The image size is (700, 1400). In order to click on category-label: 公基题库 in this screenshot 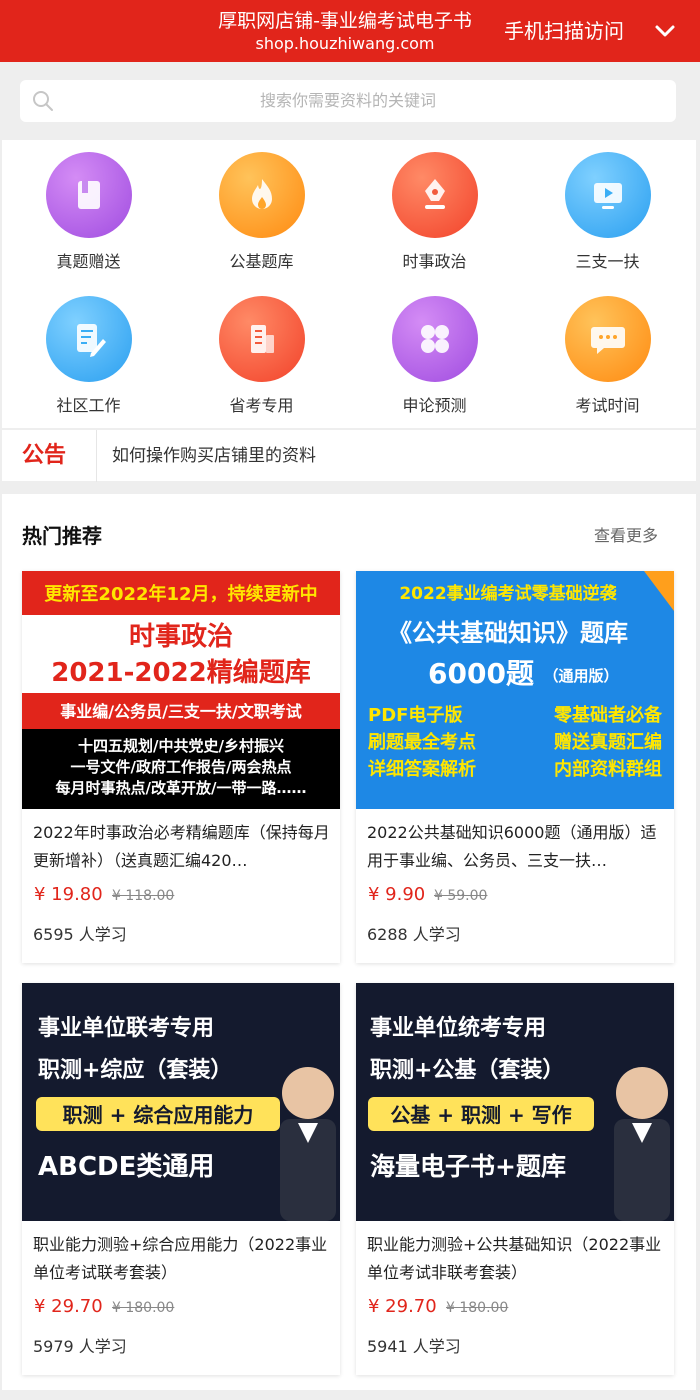, I will do `click(261, 261)`.